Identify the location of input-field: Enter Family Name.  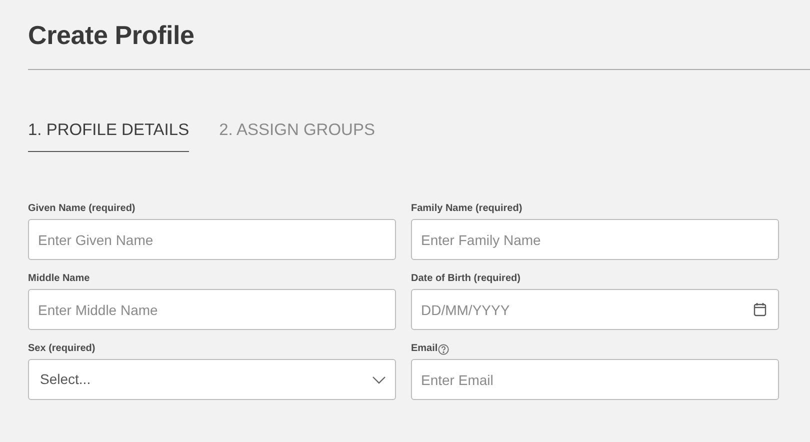
(595, 239).